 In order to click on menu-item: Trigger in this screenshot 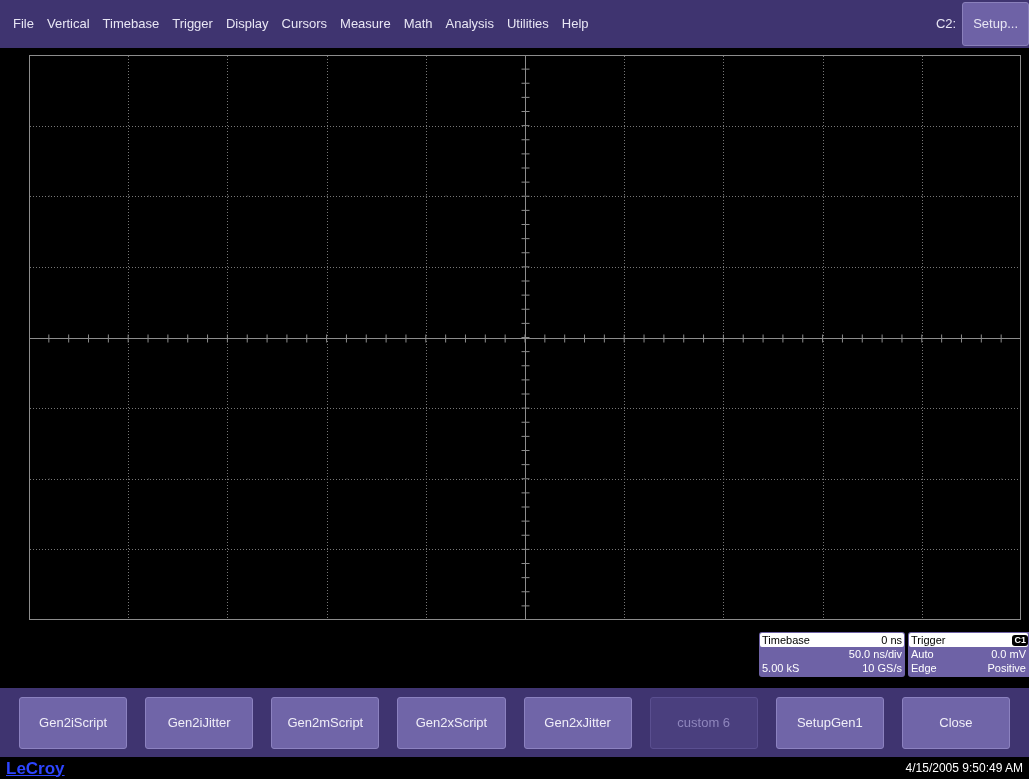, I will do `click(192, 24)`.